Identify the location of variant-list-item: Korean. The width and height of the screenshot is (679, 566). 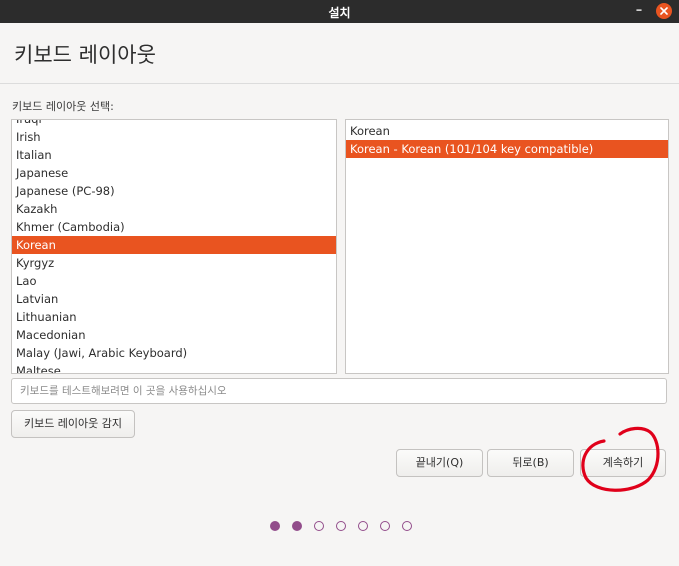
(507, 131).